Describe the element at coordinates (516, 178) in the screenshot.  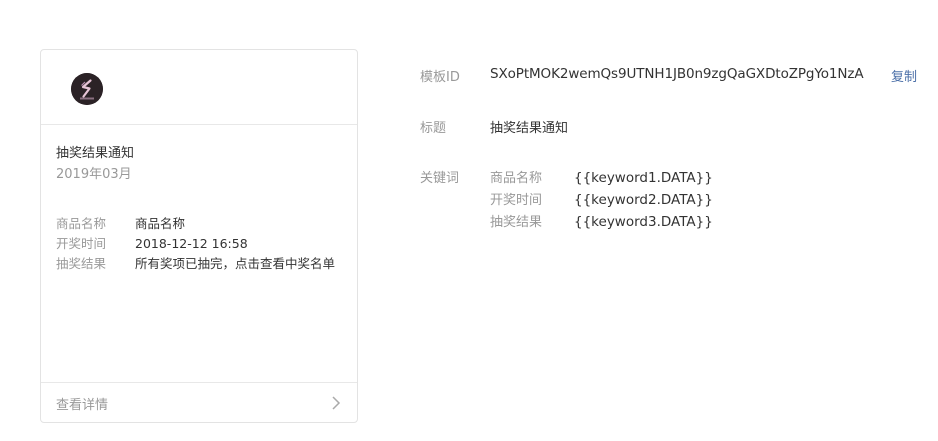
I see `keyword-name: 商品名称` at that location.